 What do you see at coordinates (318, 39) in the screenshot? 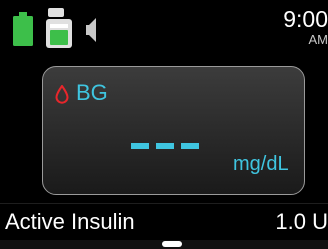
I see `clock-ampm: AM` at bounding box center [318, 39].